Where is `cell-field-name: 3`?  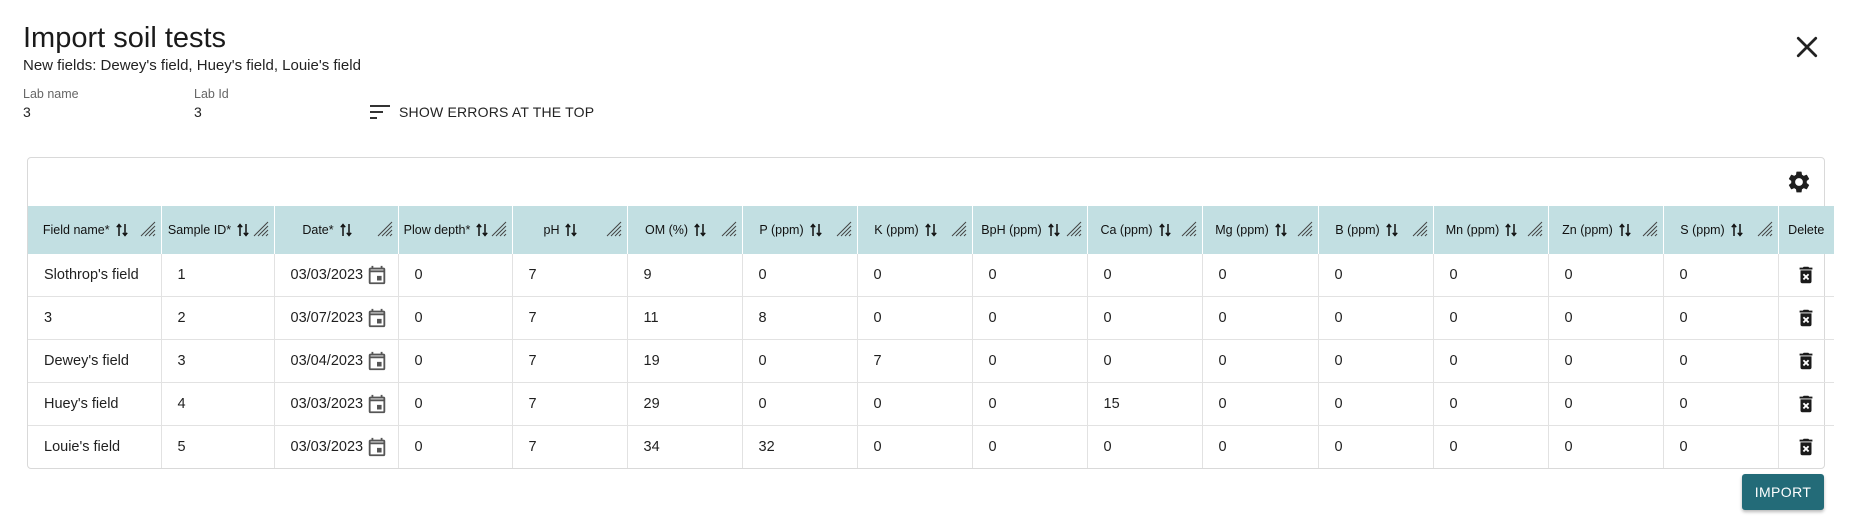
cell-field-name: 3 is located at coordinates (95, 318).